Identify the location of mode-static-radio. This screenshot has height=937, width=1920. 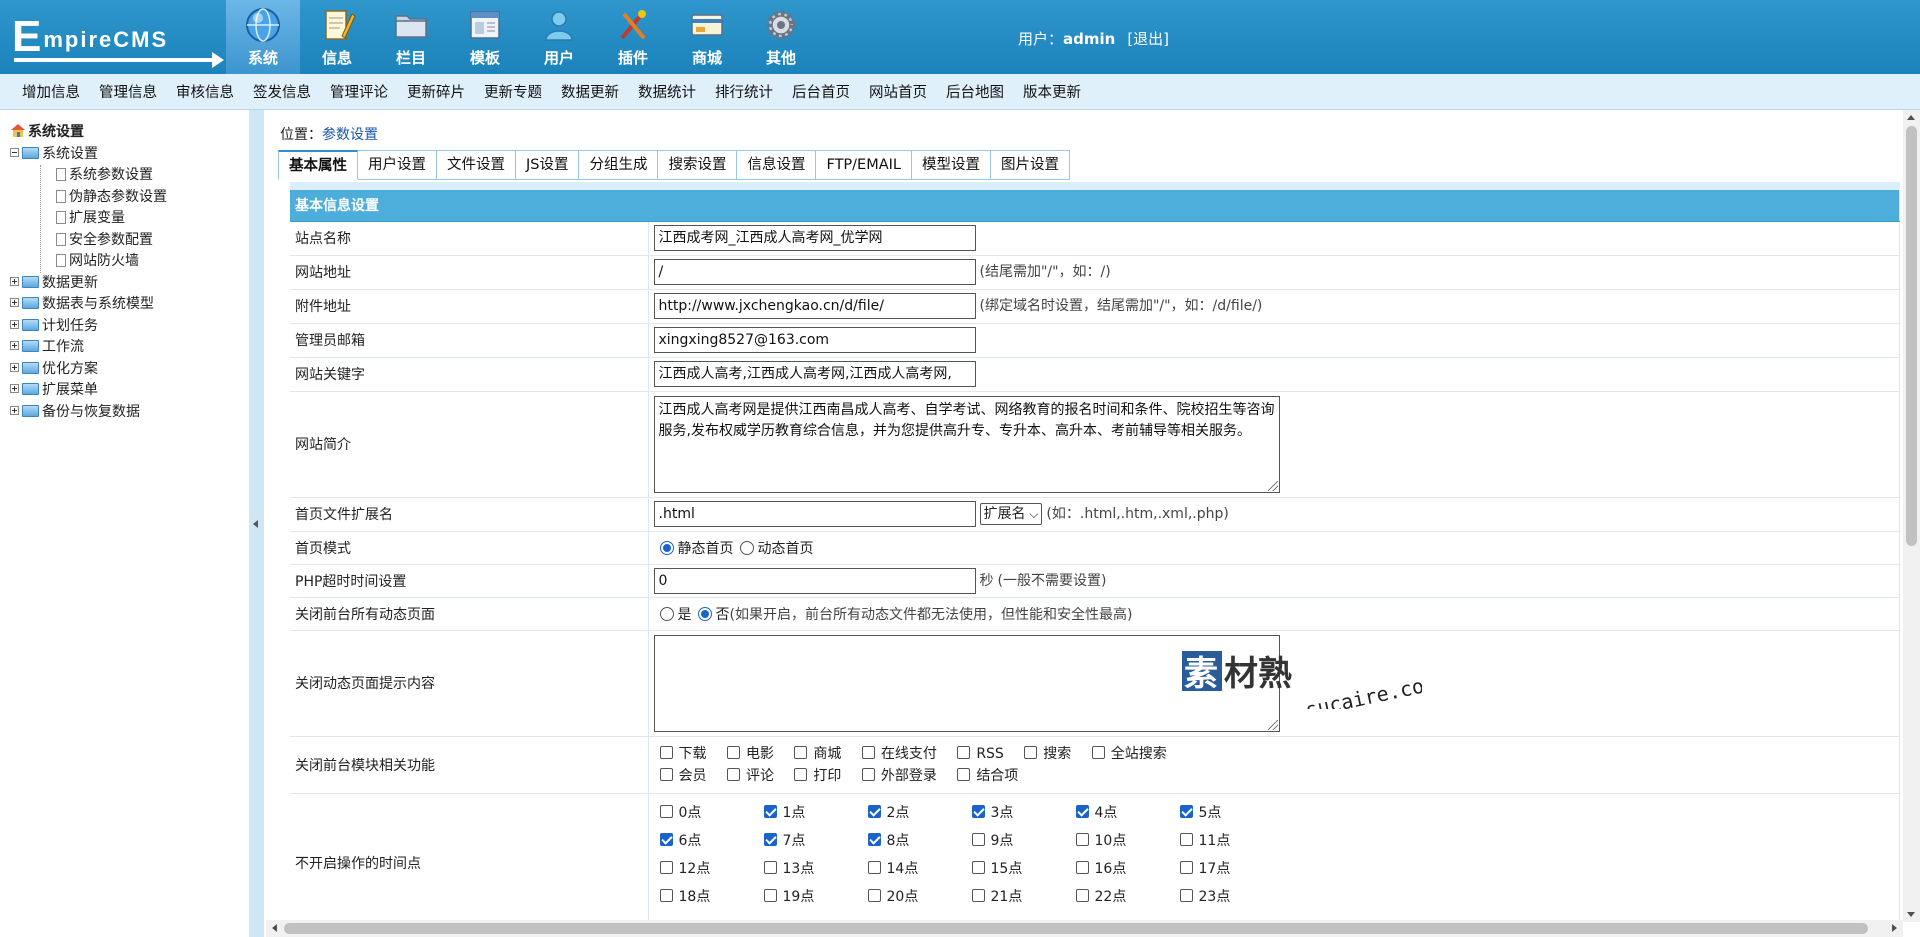
(666, 547).